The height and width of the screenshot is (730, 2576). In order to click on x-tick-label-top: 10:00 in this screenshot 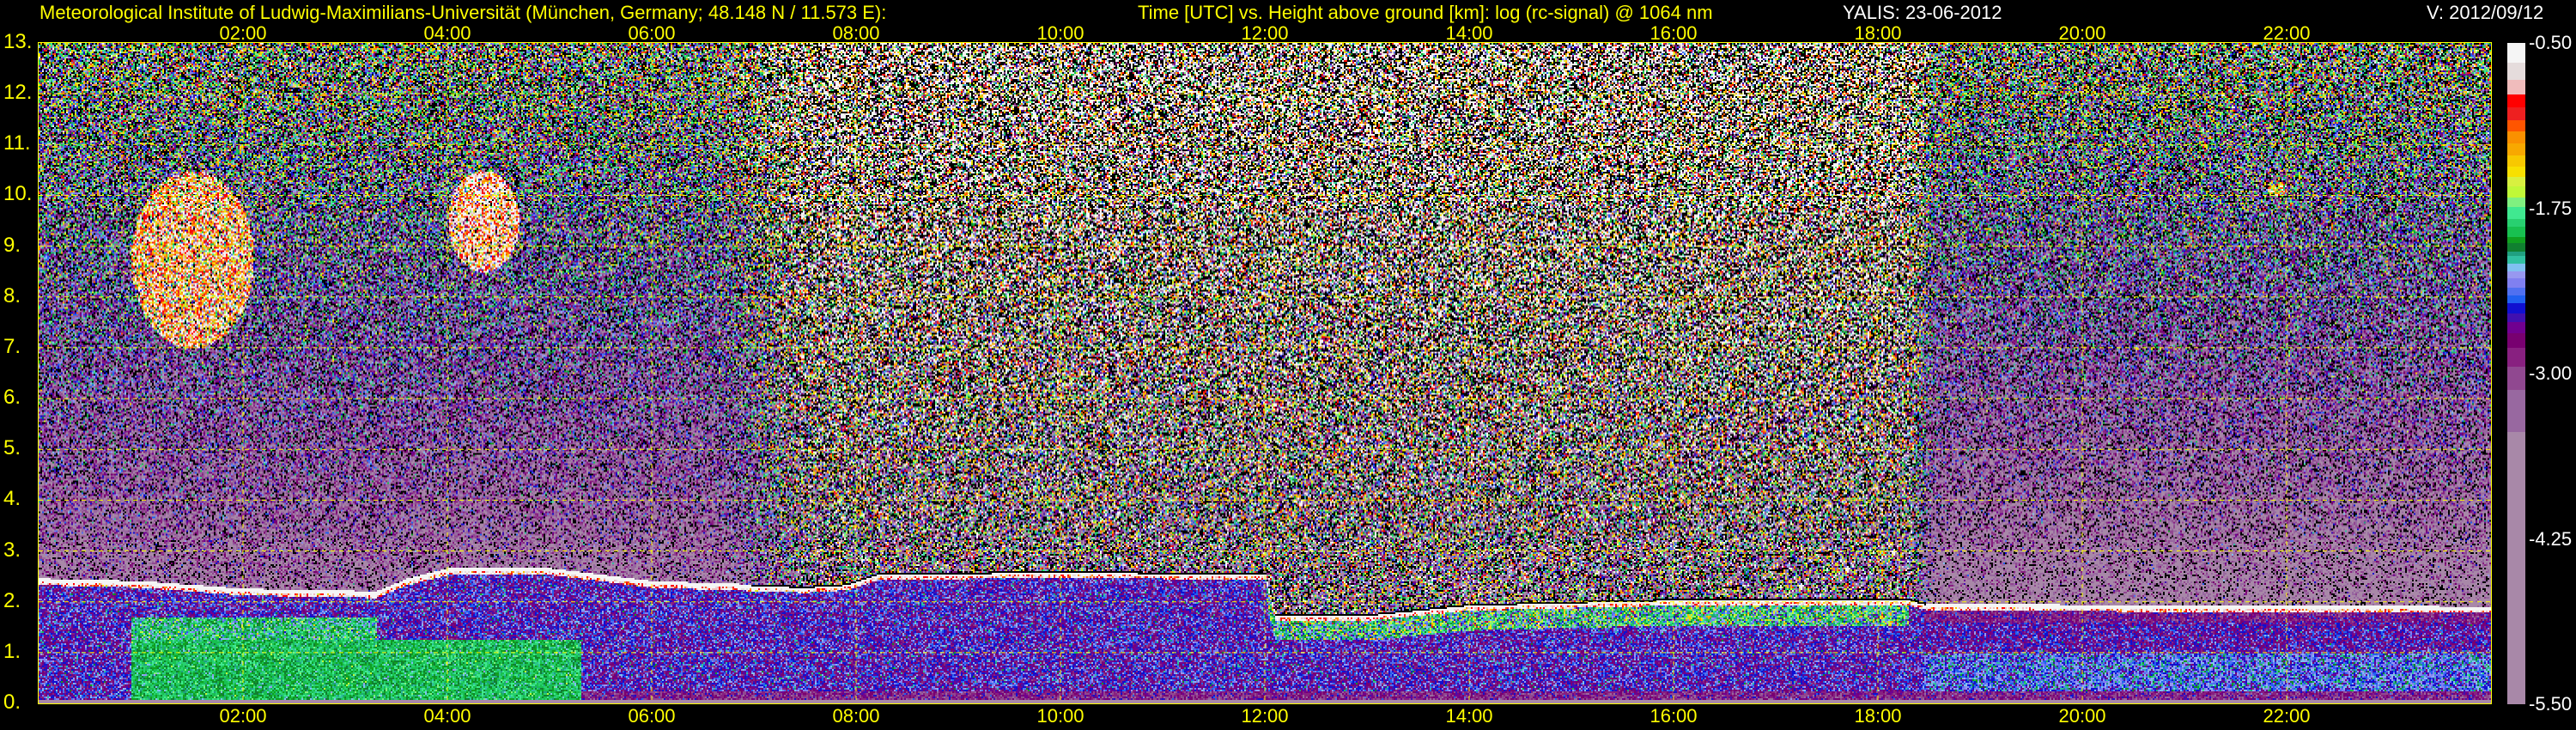, I will do `click(1060, 33)`.